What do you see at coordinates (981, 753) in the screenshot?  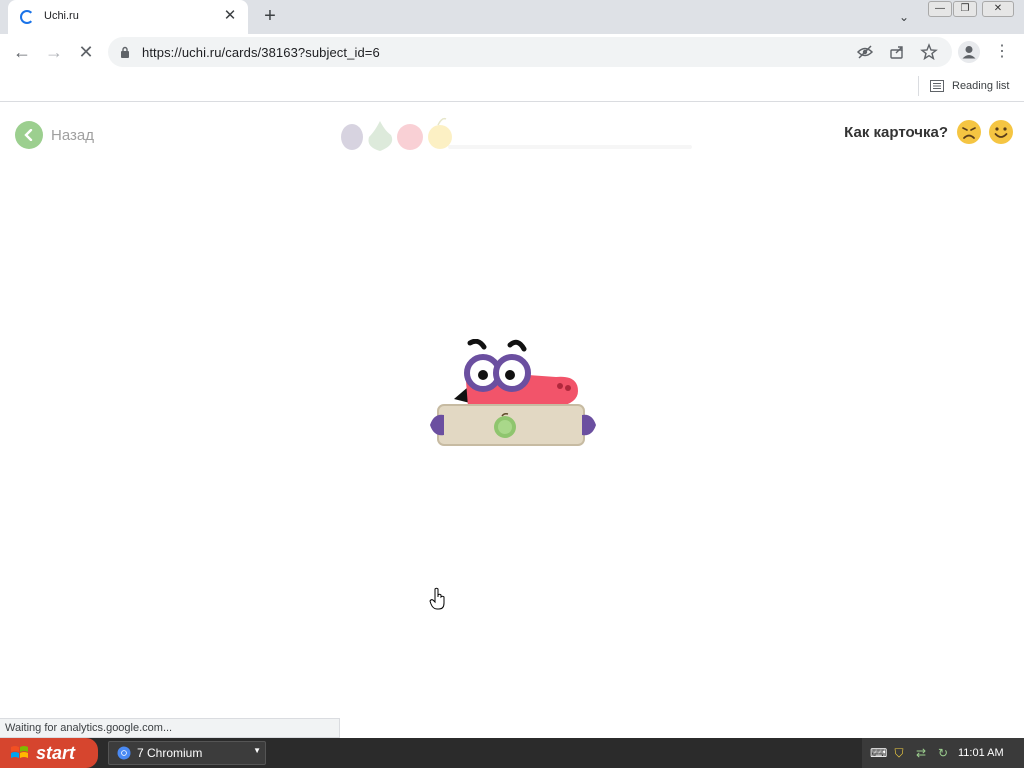 I see `clock: 11:01 AM` at bounding box center [981, 753].